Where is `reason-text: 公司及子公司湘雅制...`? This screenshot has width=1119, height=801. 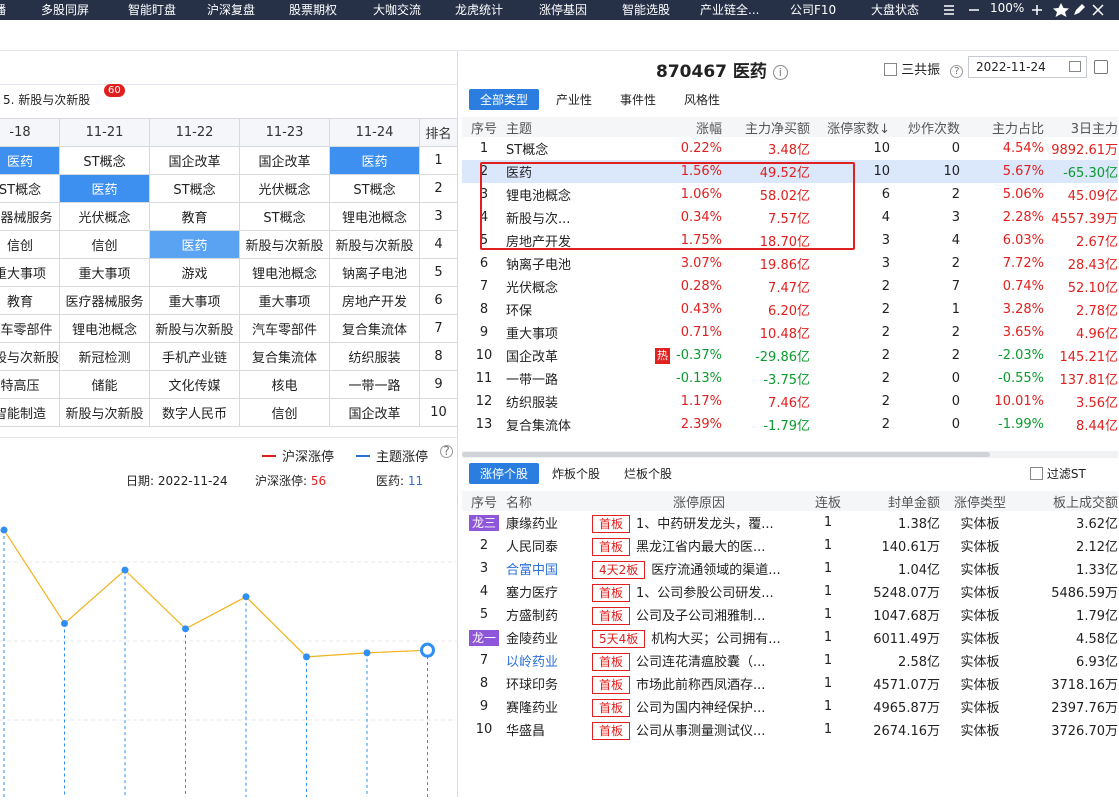
reason-text: 公司及子公司湘雅制... is located at coordinates (700, 616).